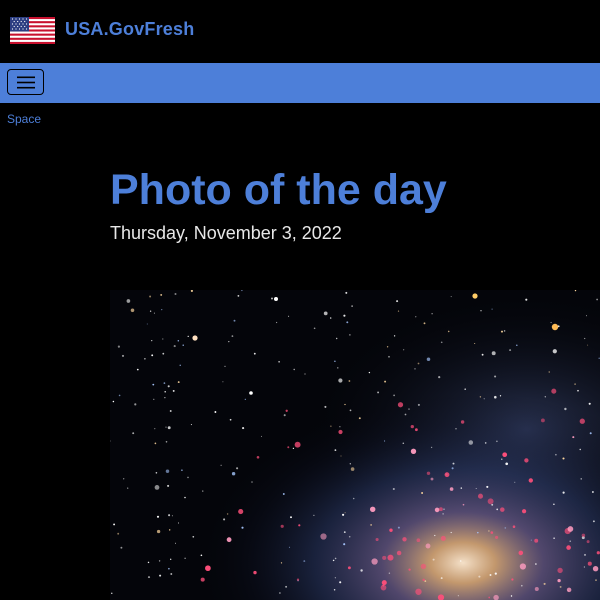 This screenshot has height=600, width=600. I want to click on menu-toggle-button, so click(25, 82).